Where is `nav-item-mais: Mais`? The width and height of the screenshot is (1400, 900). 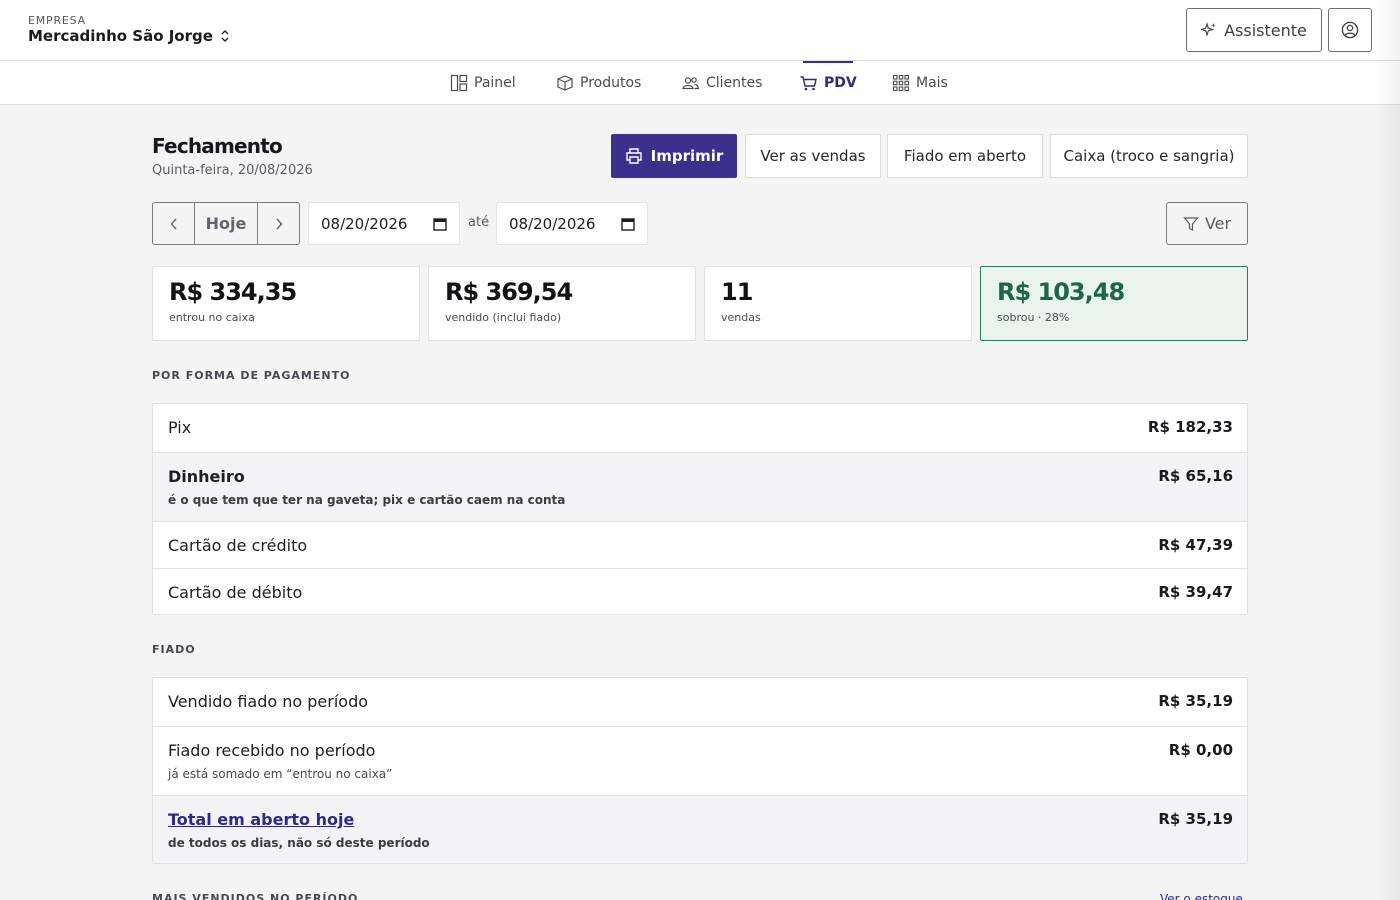
nav-item-mais: Mais is located at coordinates (920, 82).